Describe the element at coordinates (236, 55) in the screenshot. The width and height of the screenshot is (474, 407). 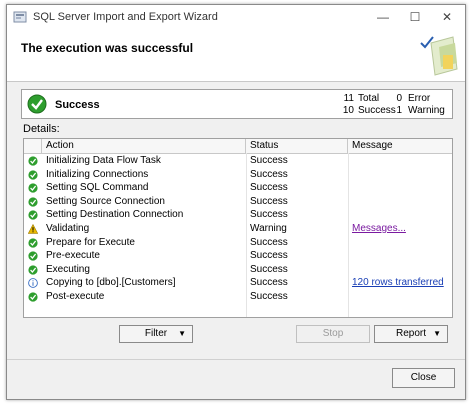
I see `wizard-header: The execution was successful` at that location.